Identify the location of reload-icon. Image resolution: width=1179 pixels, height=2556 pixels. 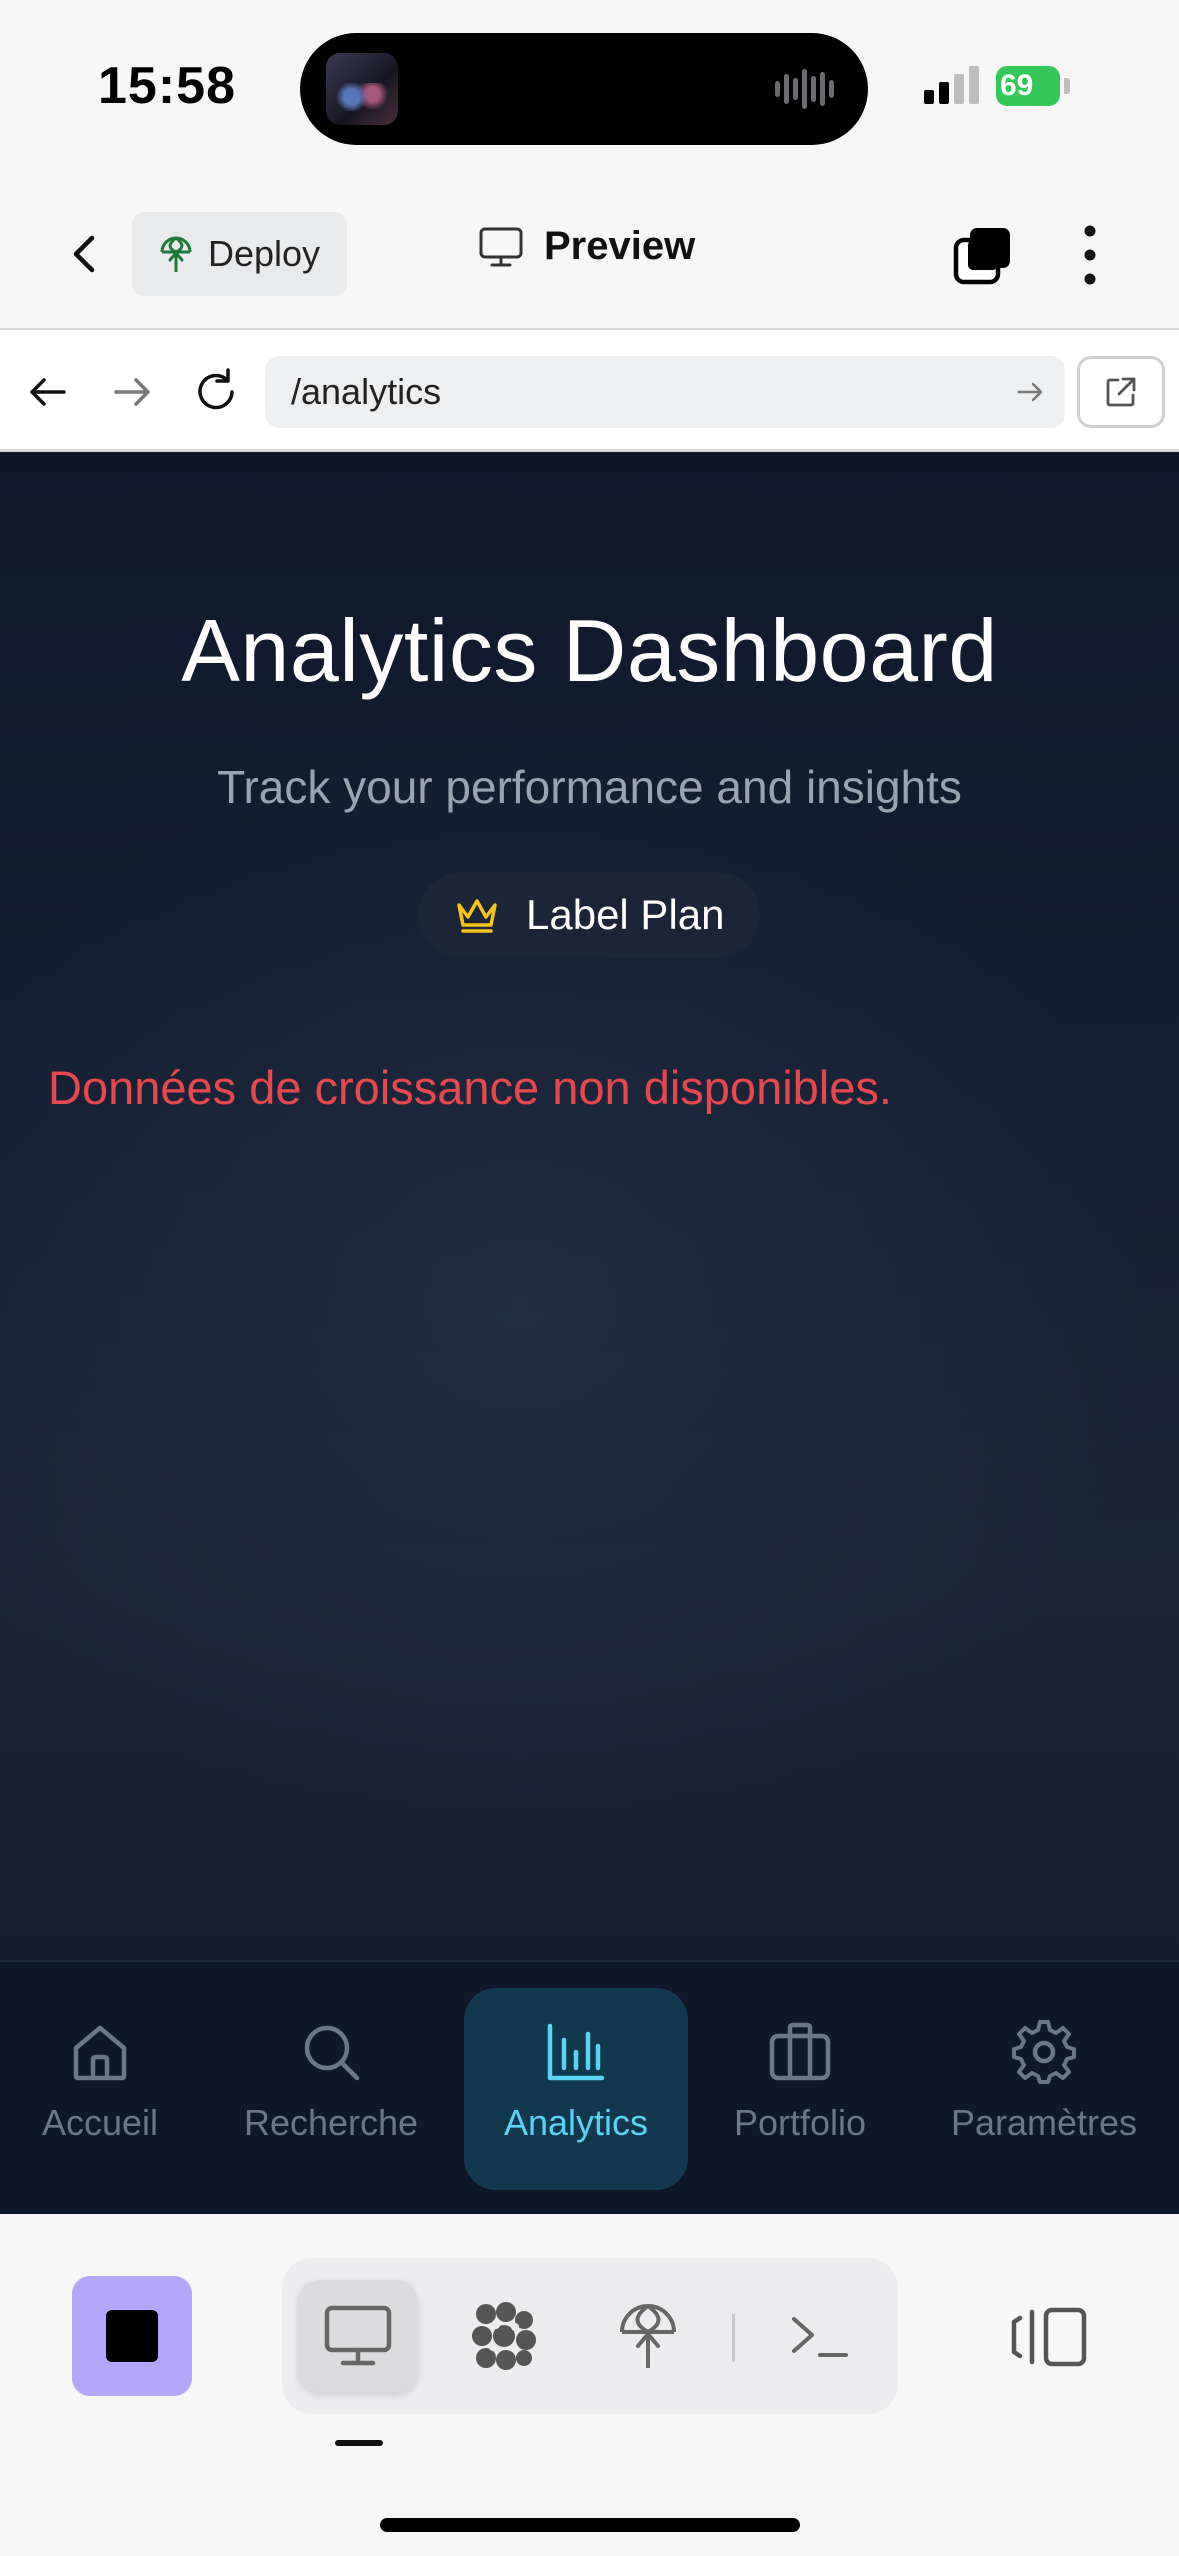
(216, 389).